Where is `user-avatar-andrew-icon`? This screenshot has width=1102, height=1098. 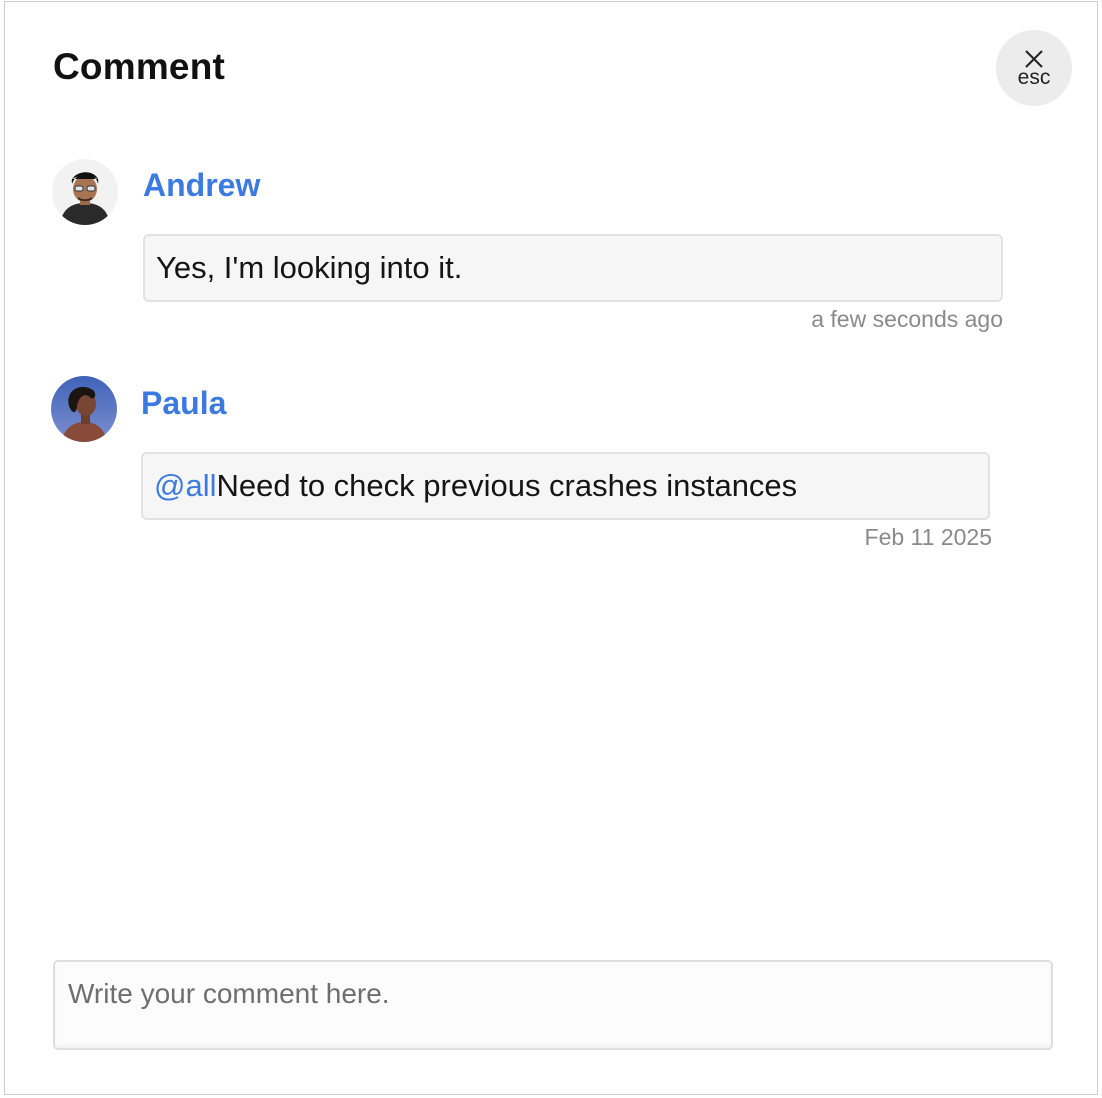
user-avatar-andrew-icon is located at coordinates (85, 192).